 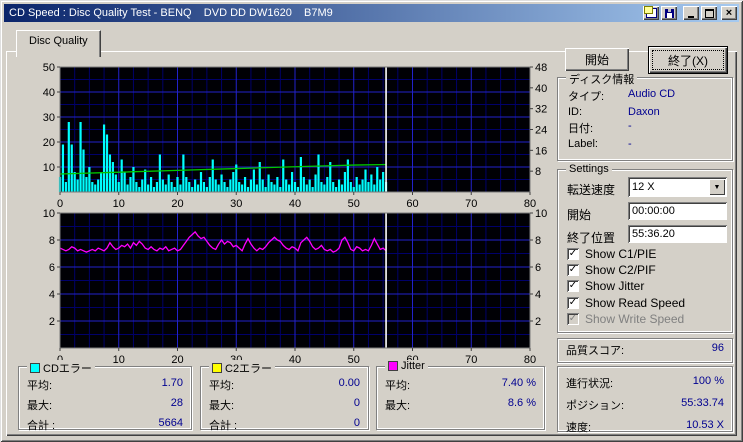 What do you see at coordinates (172, 383) in the screenshot?
I see `stat-value: 1.70` at bounding box center [172, 383].